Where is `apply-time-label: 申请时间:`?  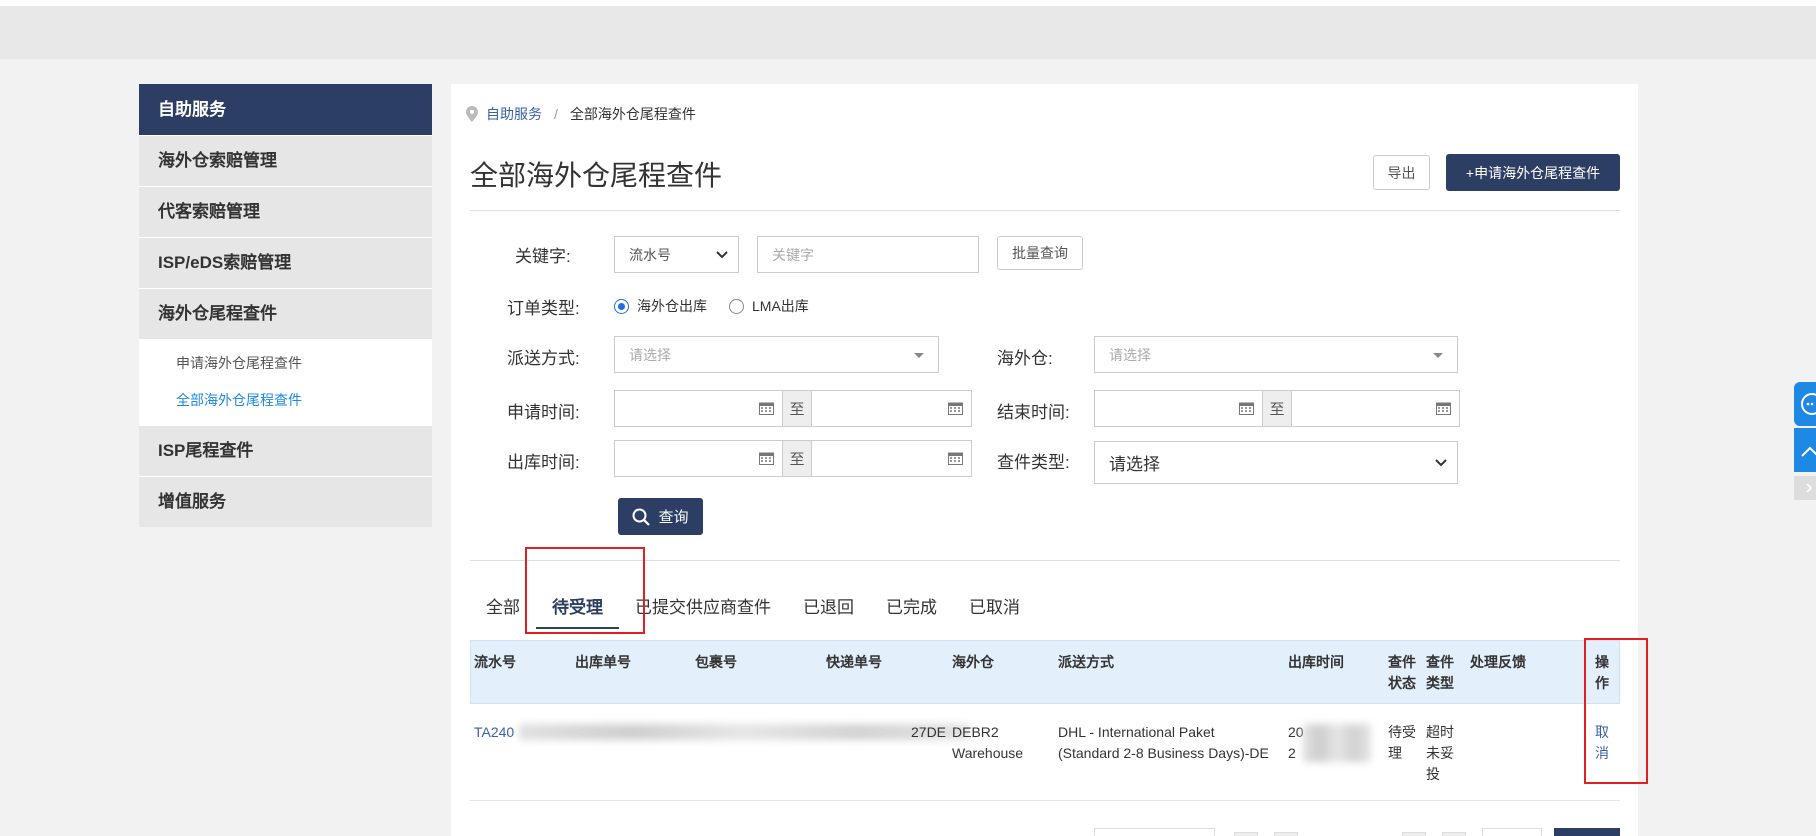 apply-time-label: 申请时间: is located at coordinates (543, 412).